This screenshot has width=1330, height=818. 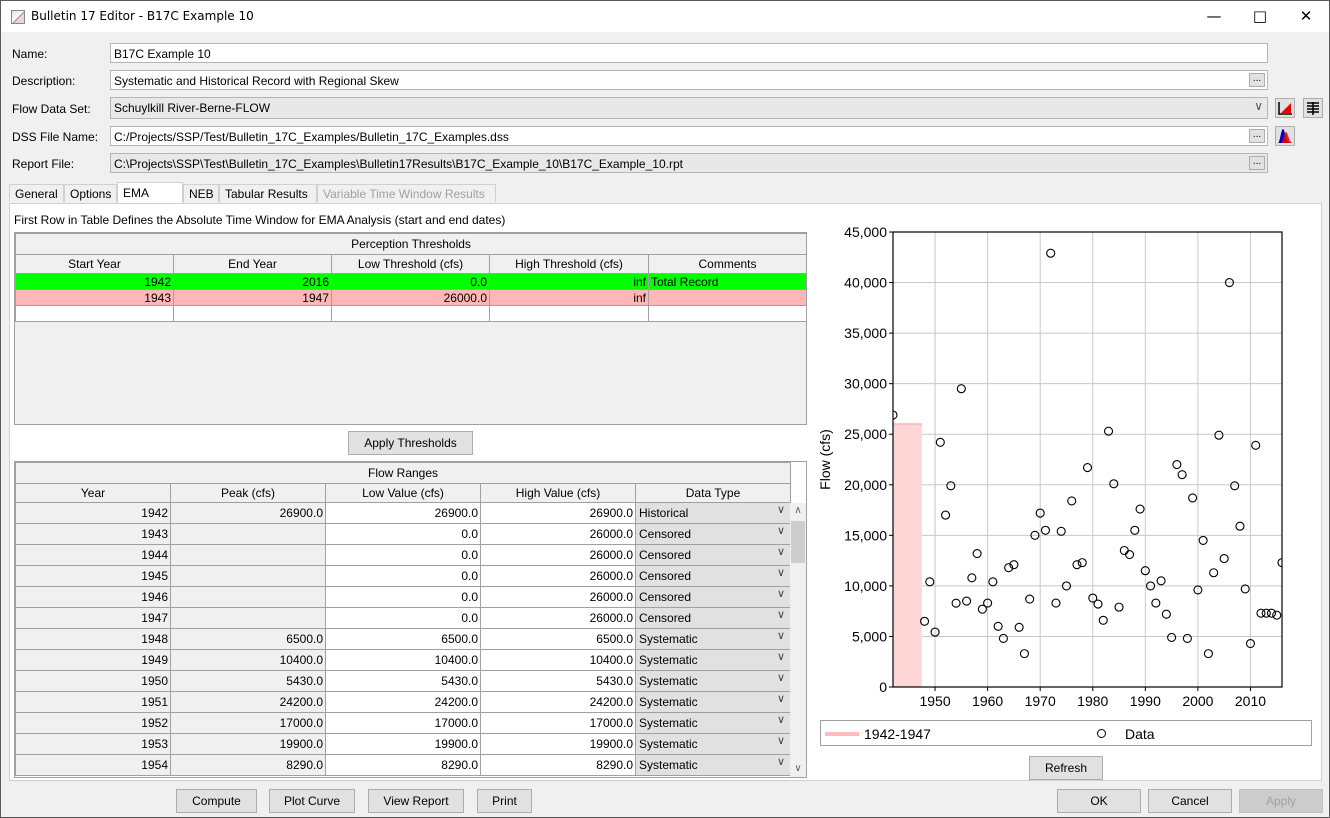 I want to click on column-header-high-value: High Value (cfs), so click(x=558, y=493).